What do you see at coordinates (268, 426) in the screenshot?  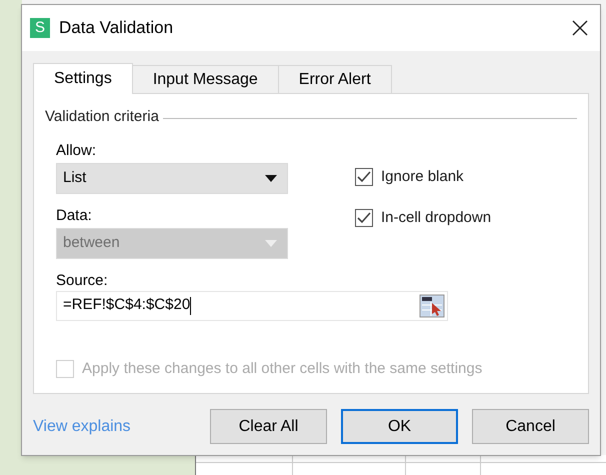 I see `dialog-button: Clear All` at bounding box center [268, 426].